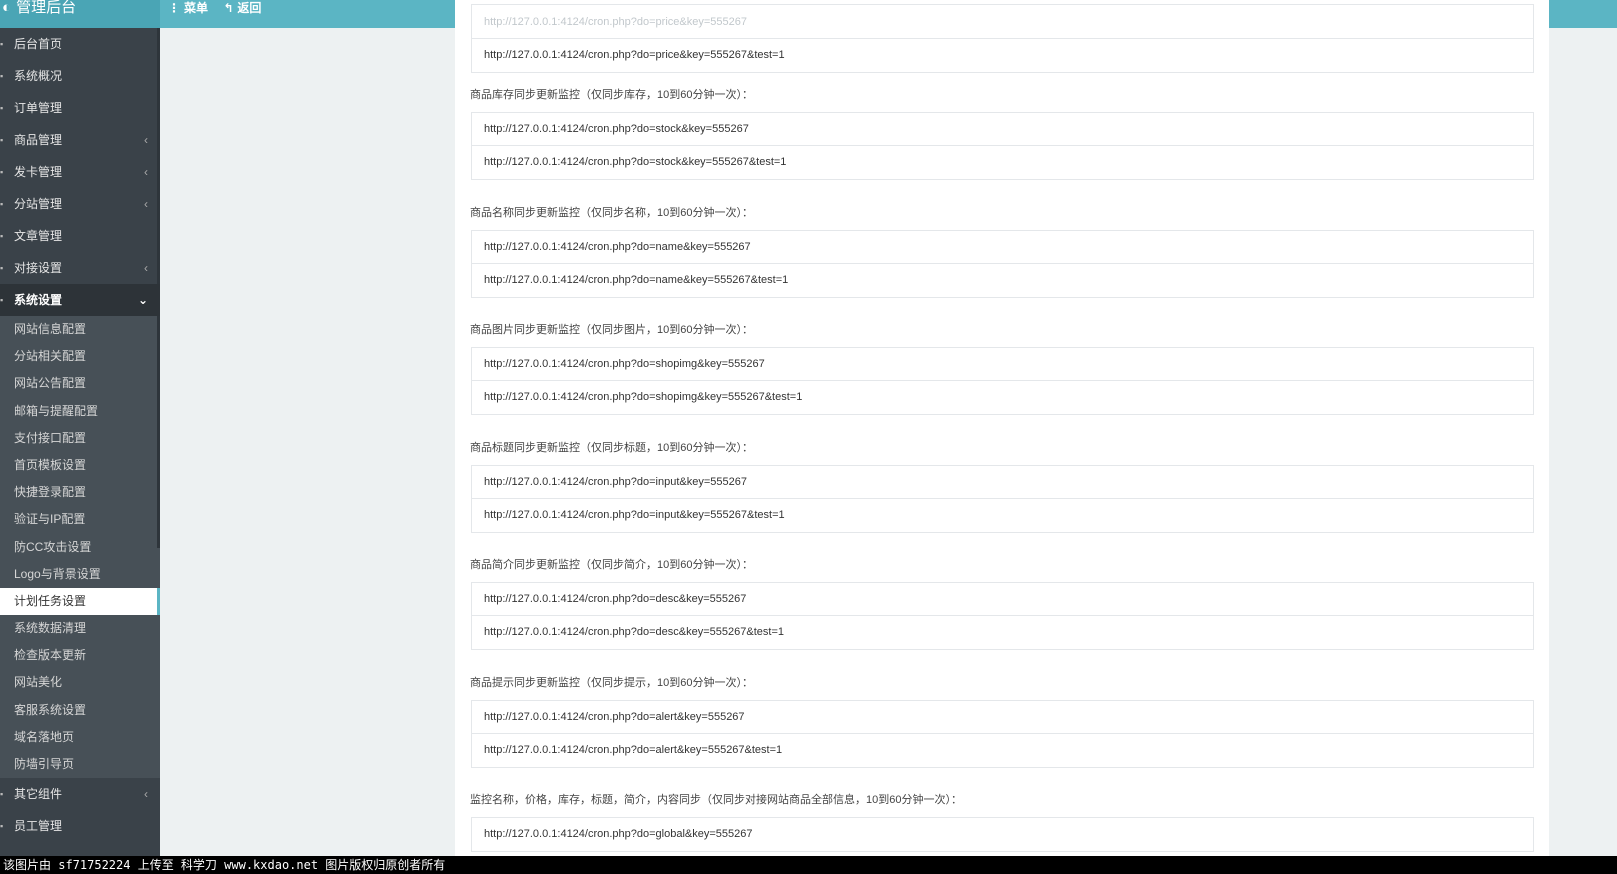  What do you see at coordinates (611, 95) in the screenshot?
I see `section-label-0: 商品库存同步更新监控（仅同步库存，10到60分钟一次）：` at bounding box center [611, 95].